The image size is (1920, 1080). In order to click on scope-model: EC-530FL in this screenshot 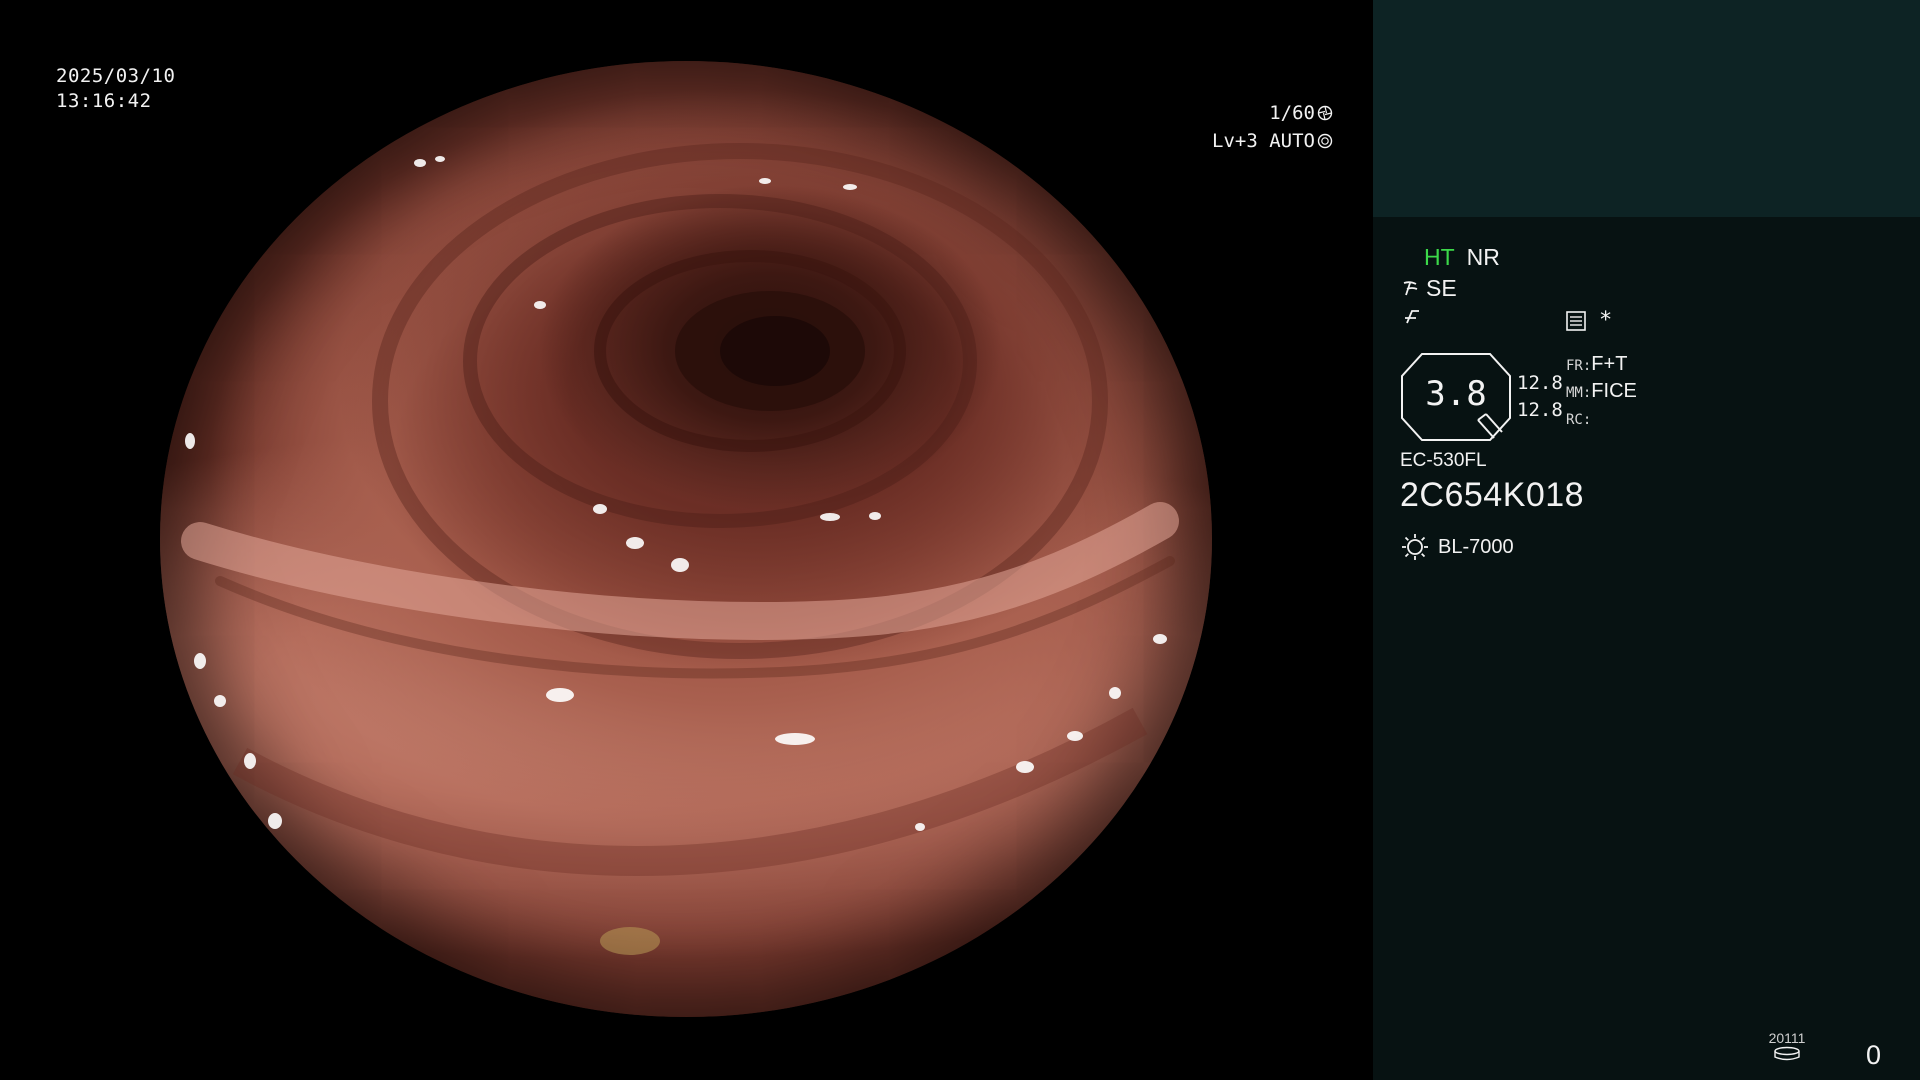, I will do `click(1443, 460)`.